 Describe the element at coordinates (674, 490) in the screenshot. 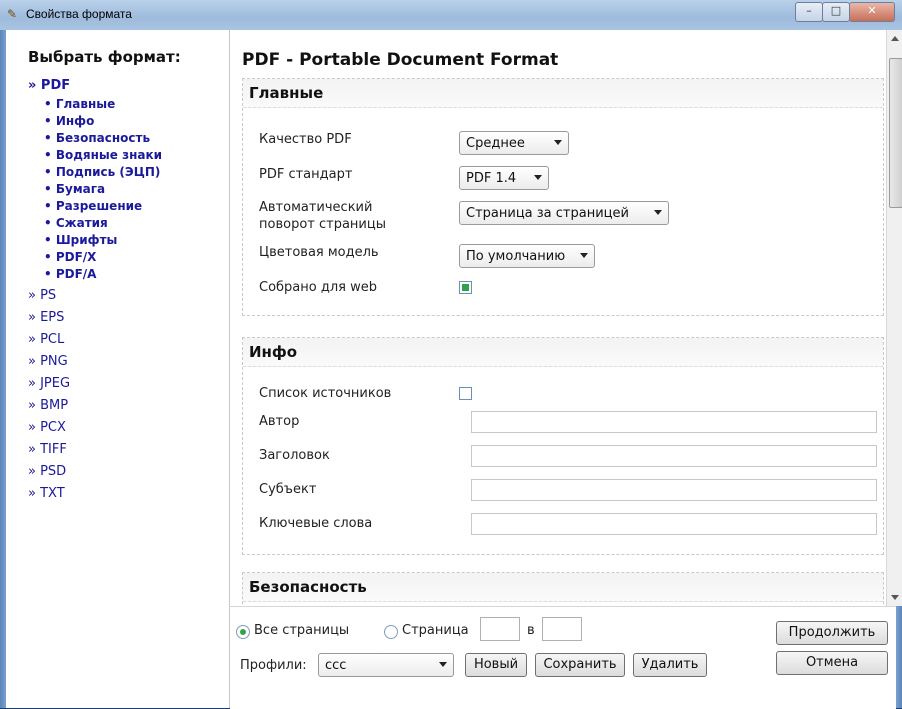

I see `subject-field` at that location.